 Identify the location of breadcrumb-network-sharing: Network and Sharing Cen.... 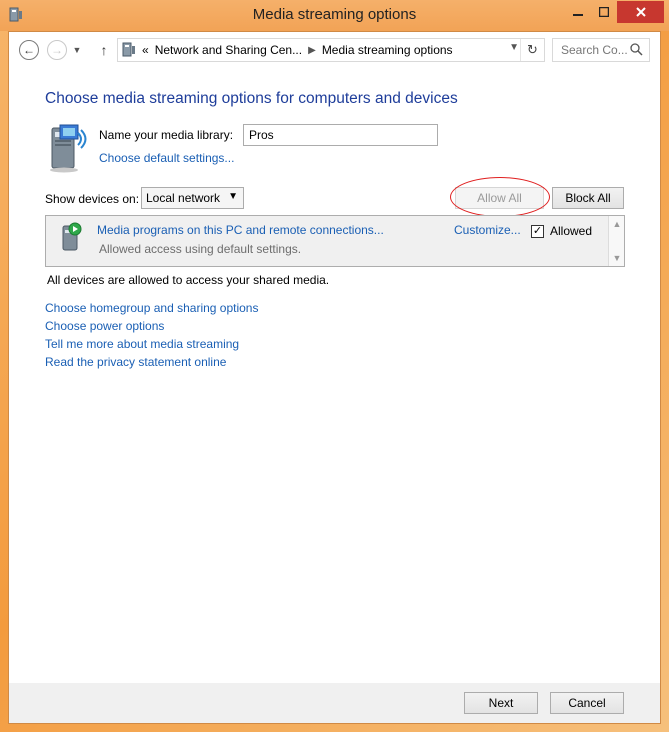
(228, 50).